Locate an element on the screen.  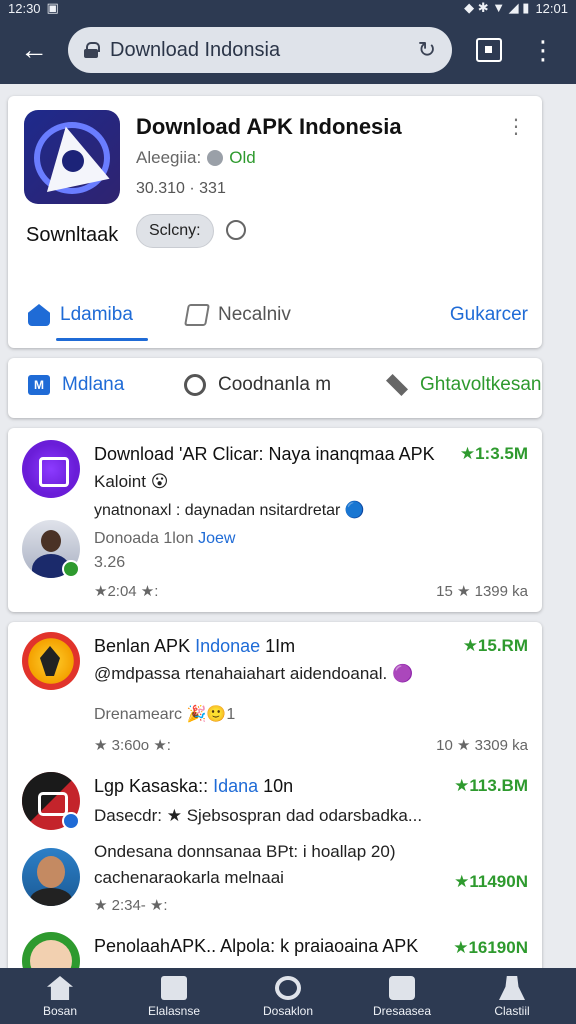
item-size: ★1:3.5M is located at coordinates (493, 453).